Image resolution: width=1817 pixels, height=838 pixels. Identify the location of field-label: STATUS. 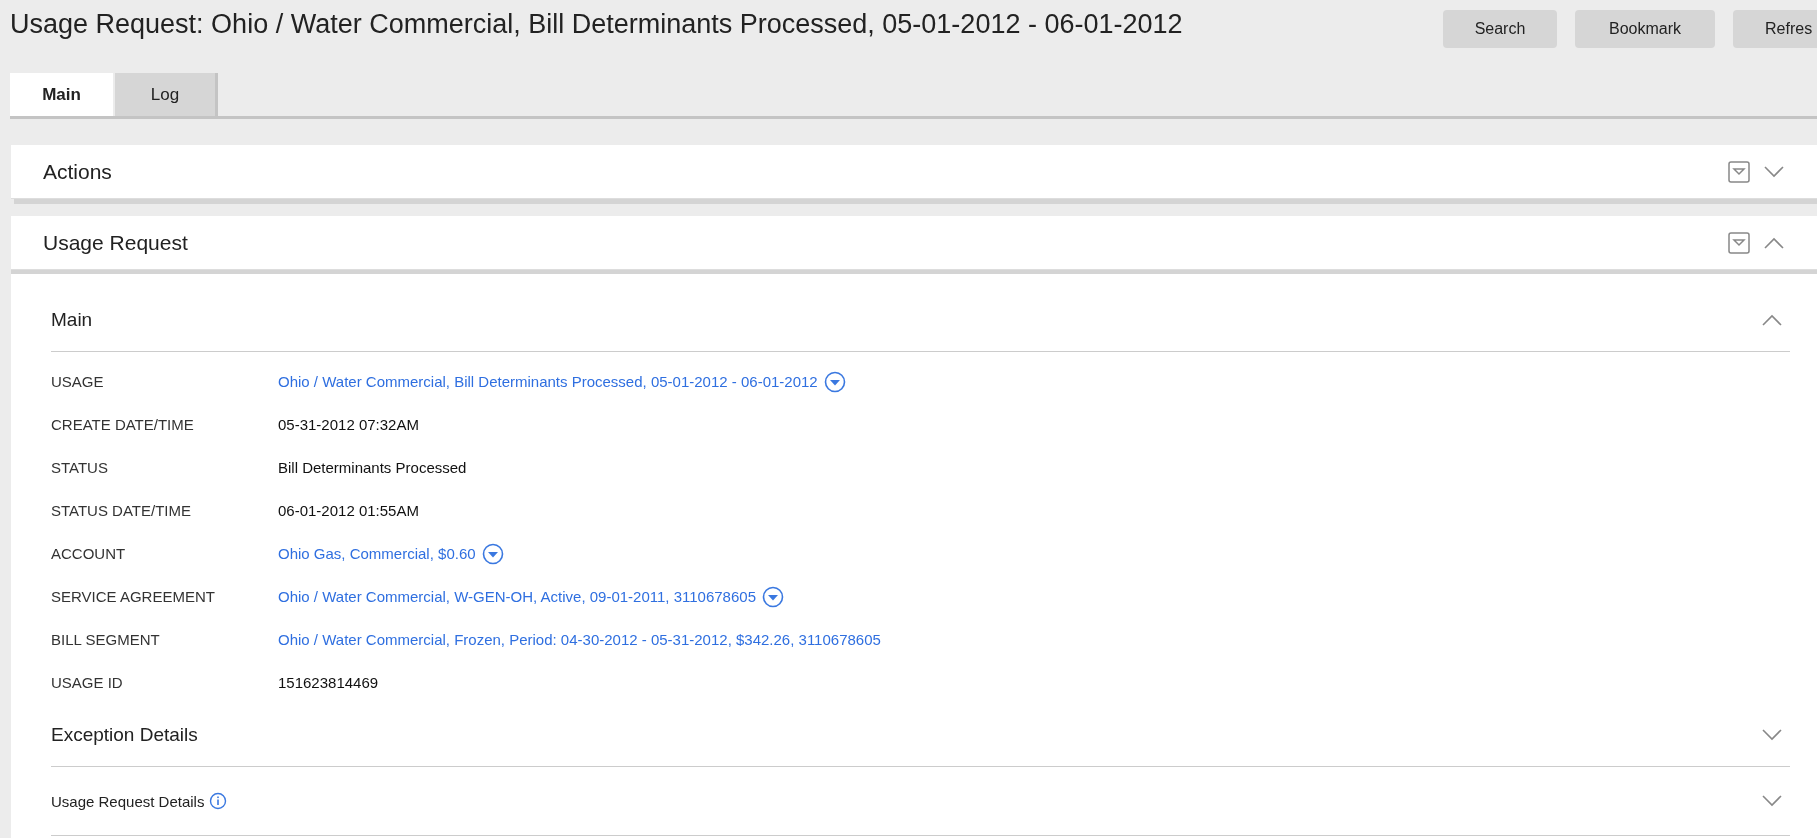
(80, 467).